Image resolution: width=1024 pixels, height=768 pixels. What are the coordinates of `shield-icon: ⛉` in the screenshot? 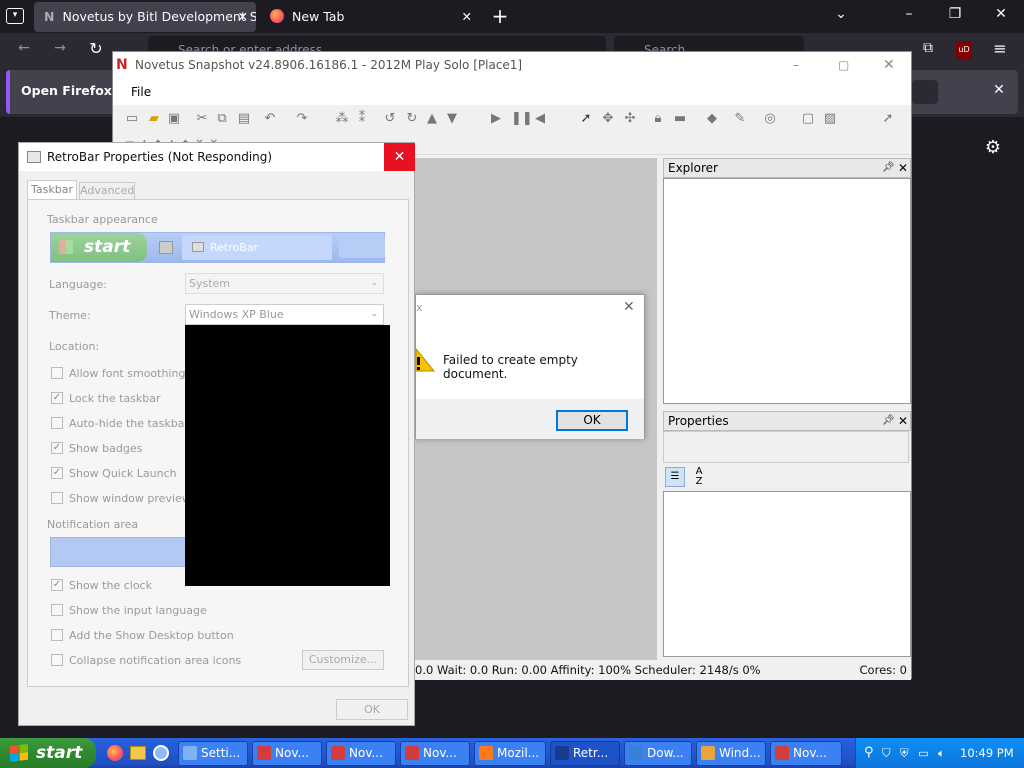 It's located at (886, 753).